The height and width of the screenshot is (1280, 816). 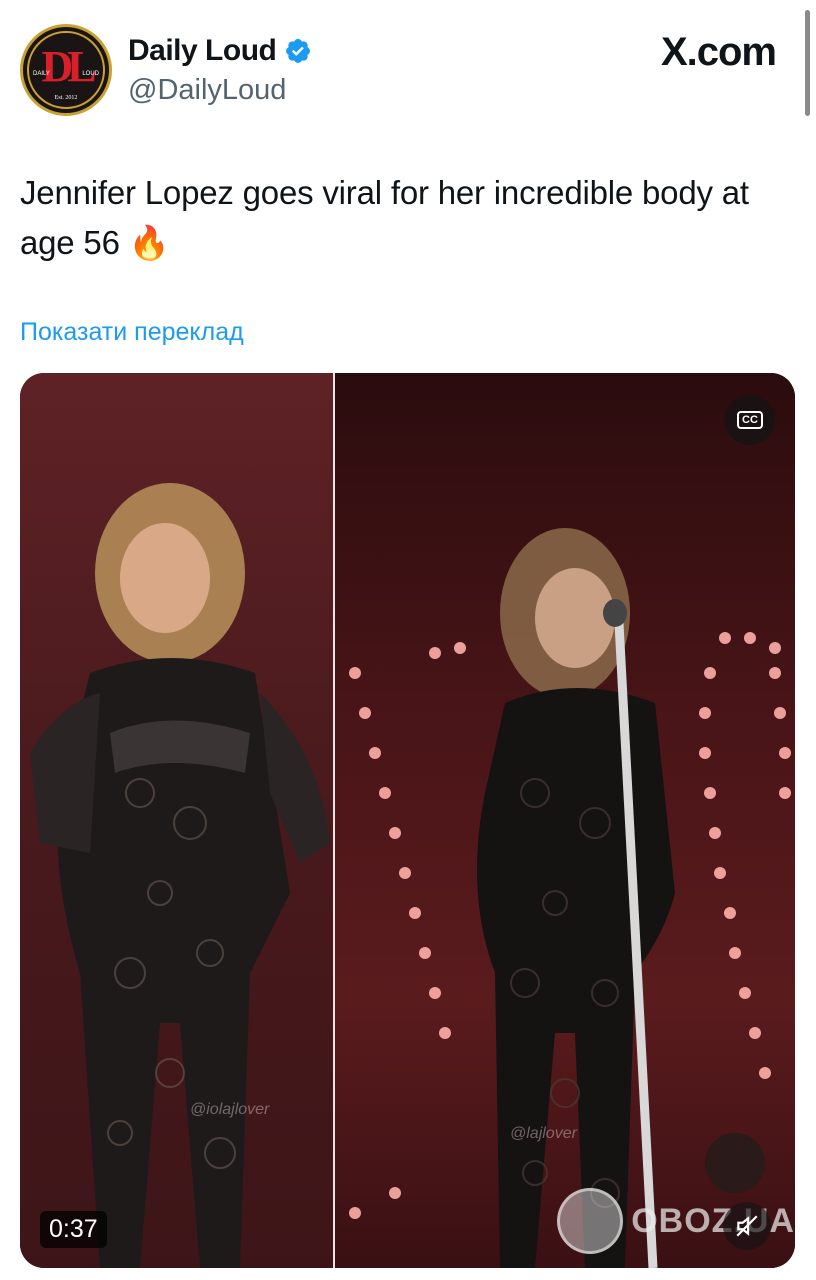 I want to click on video-duration-badge: 0:37, so click(x=73, y=1229).